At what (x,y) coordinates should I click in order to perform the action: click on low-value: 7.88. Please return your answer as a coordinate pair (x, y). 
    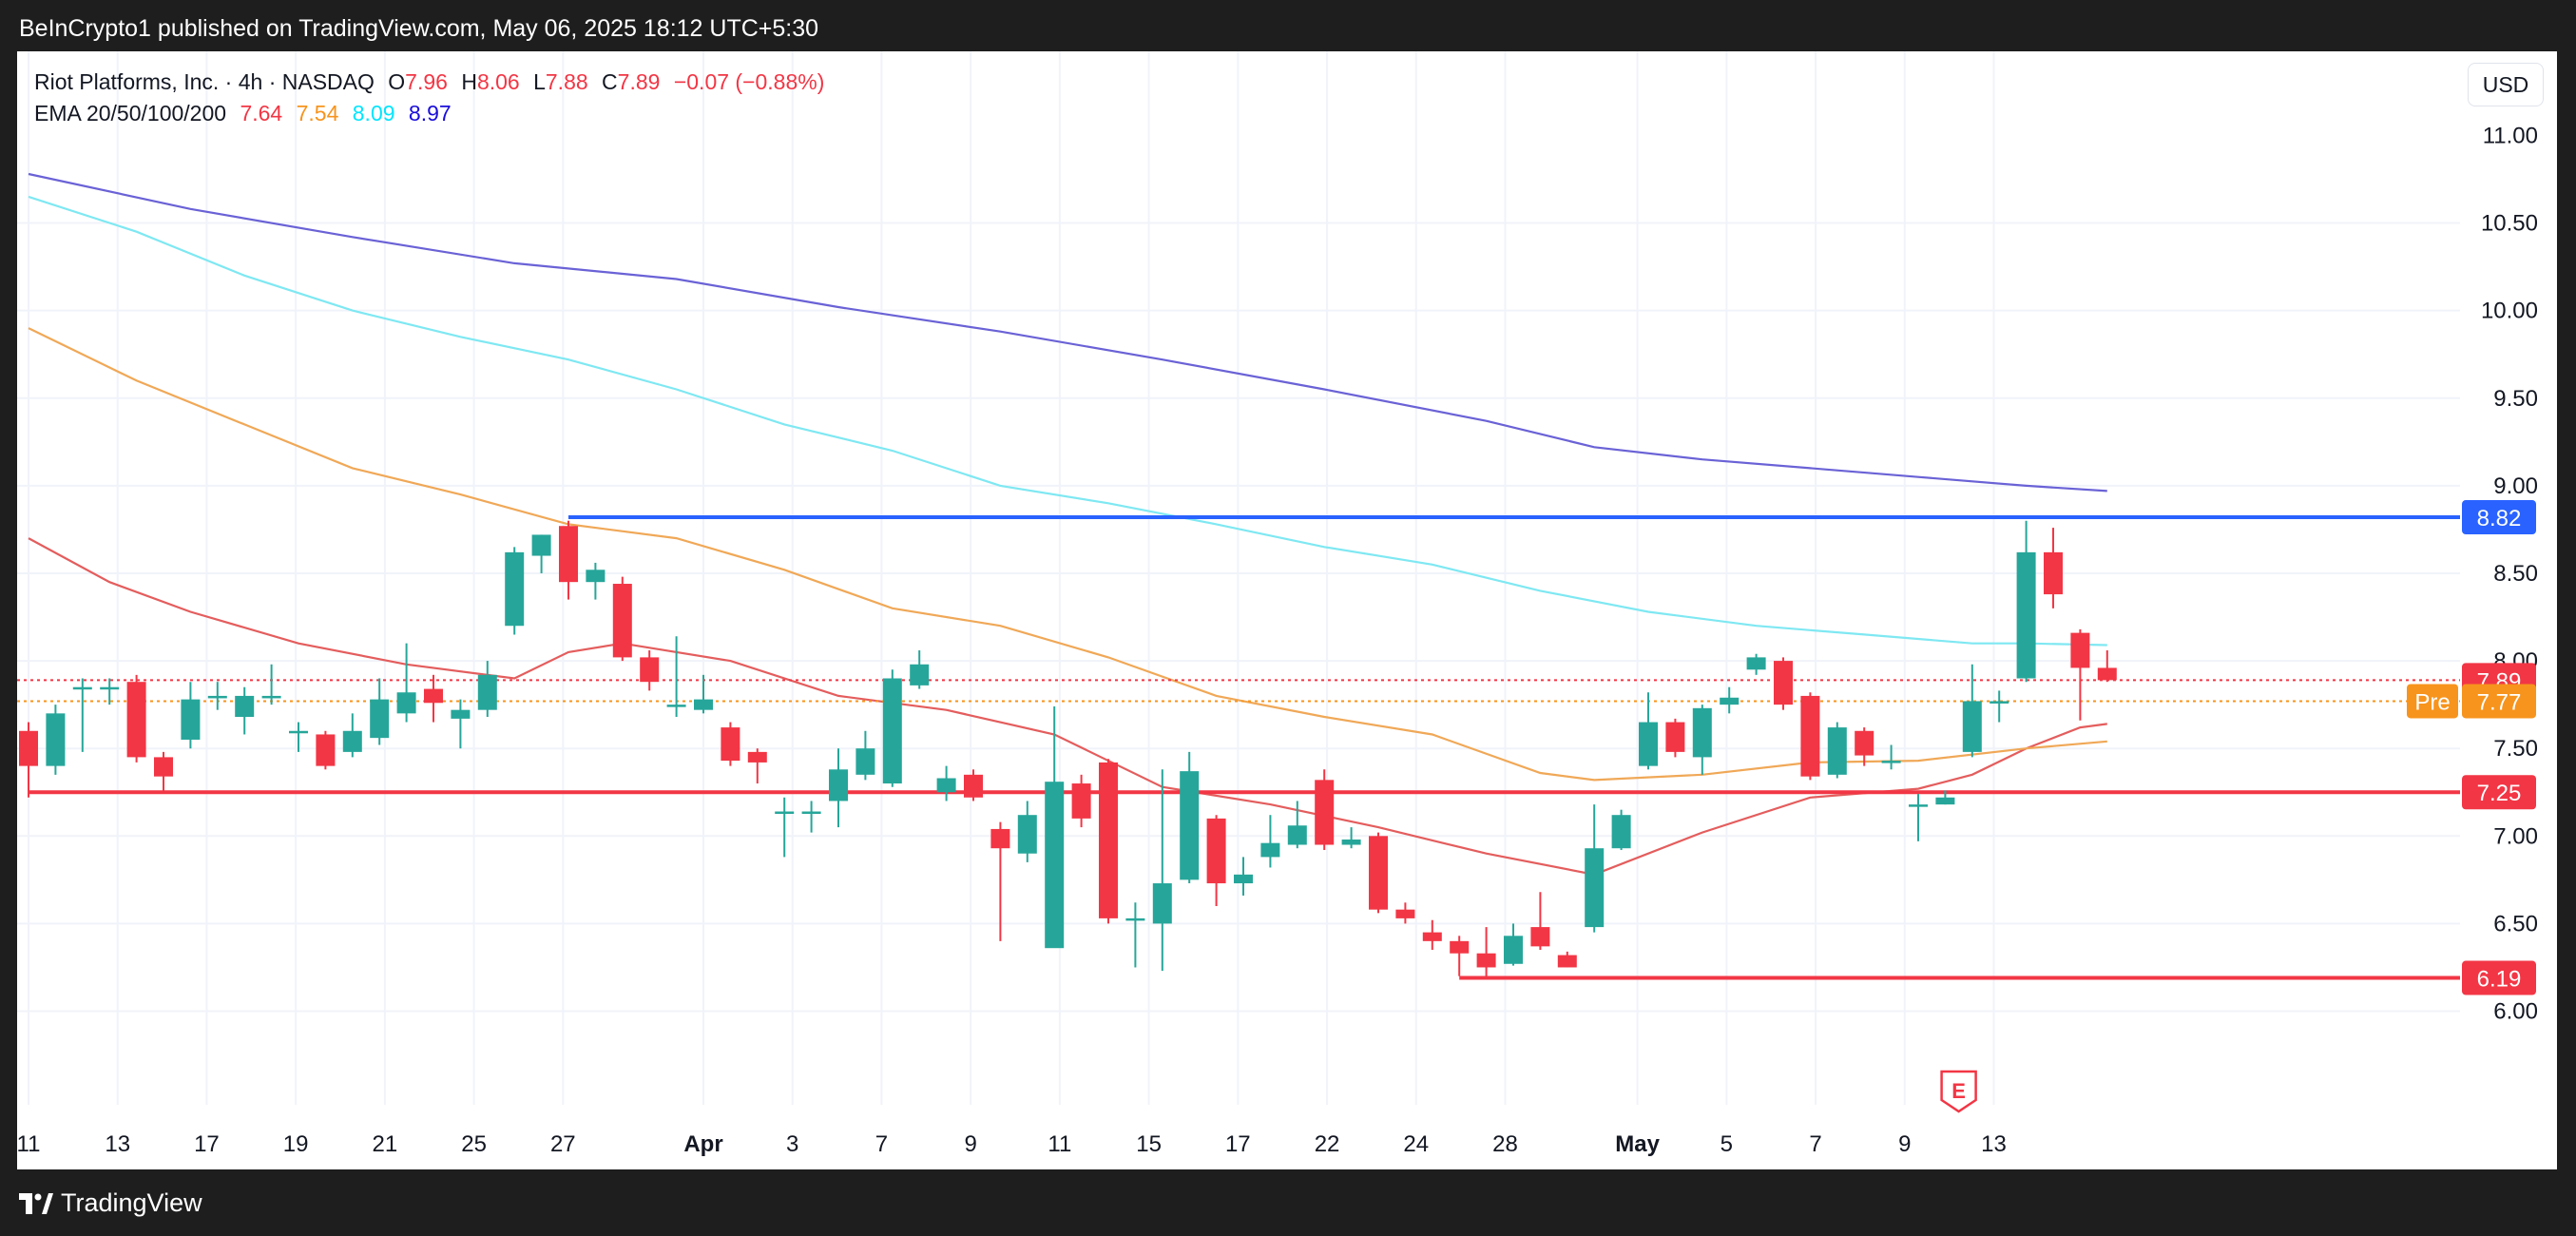
    Looking at the image, I should click on (566, 82).